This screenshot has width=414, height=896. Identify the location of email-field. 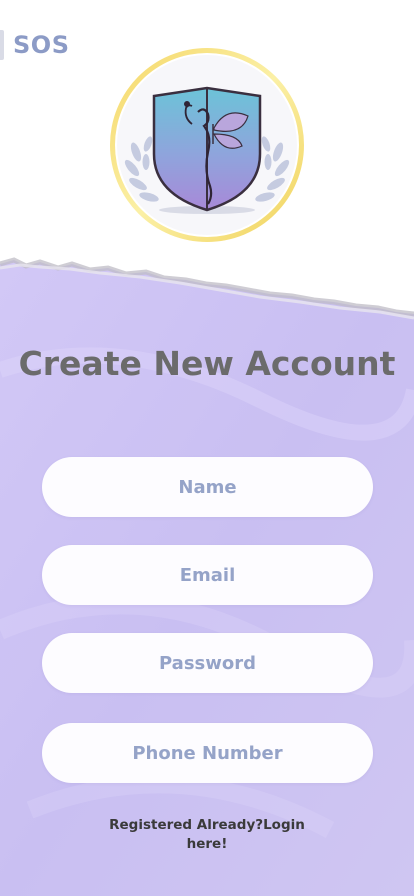
(207, 575).